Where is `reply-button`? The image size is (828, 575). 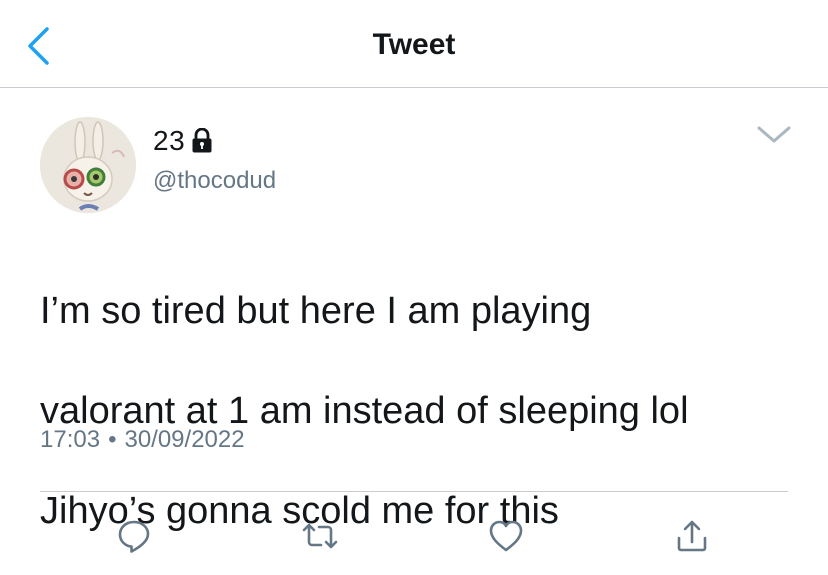
reply-button is located at coordinates (134, 536).